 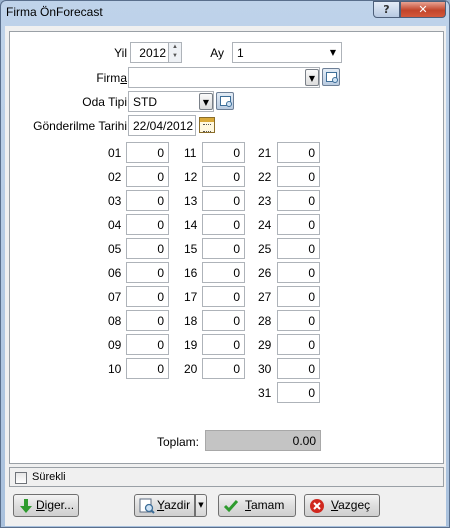 What do you see at coordinates (191, 369) in the screenshot?
I see `day-label: 20` at bounding box center [191, 369].